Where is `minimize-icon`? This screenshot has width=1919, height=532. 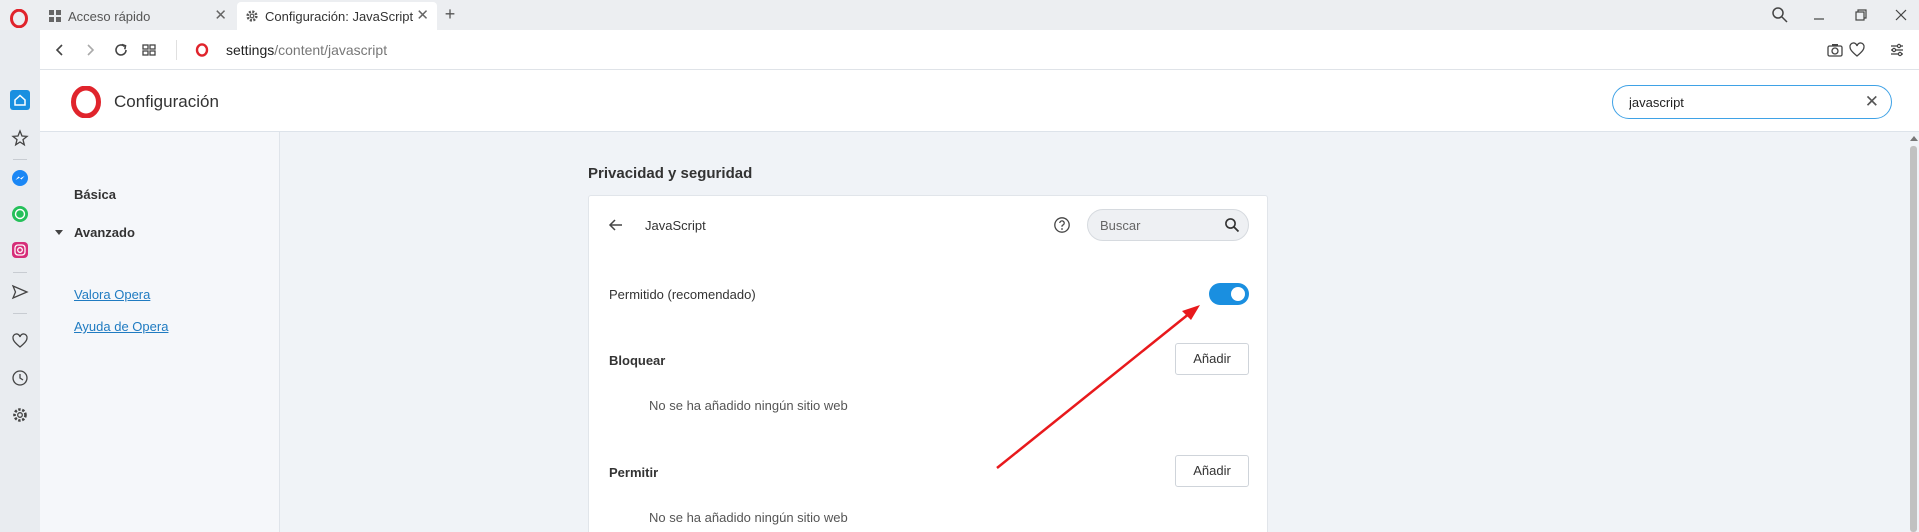 minimize-icon is located at coordinates (1819, 15).